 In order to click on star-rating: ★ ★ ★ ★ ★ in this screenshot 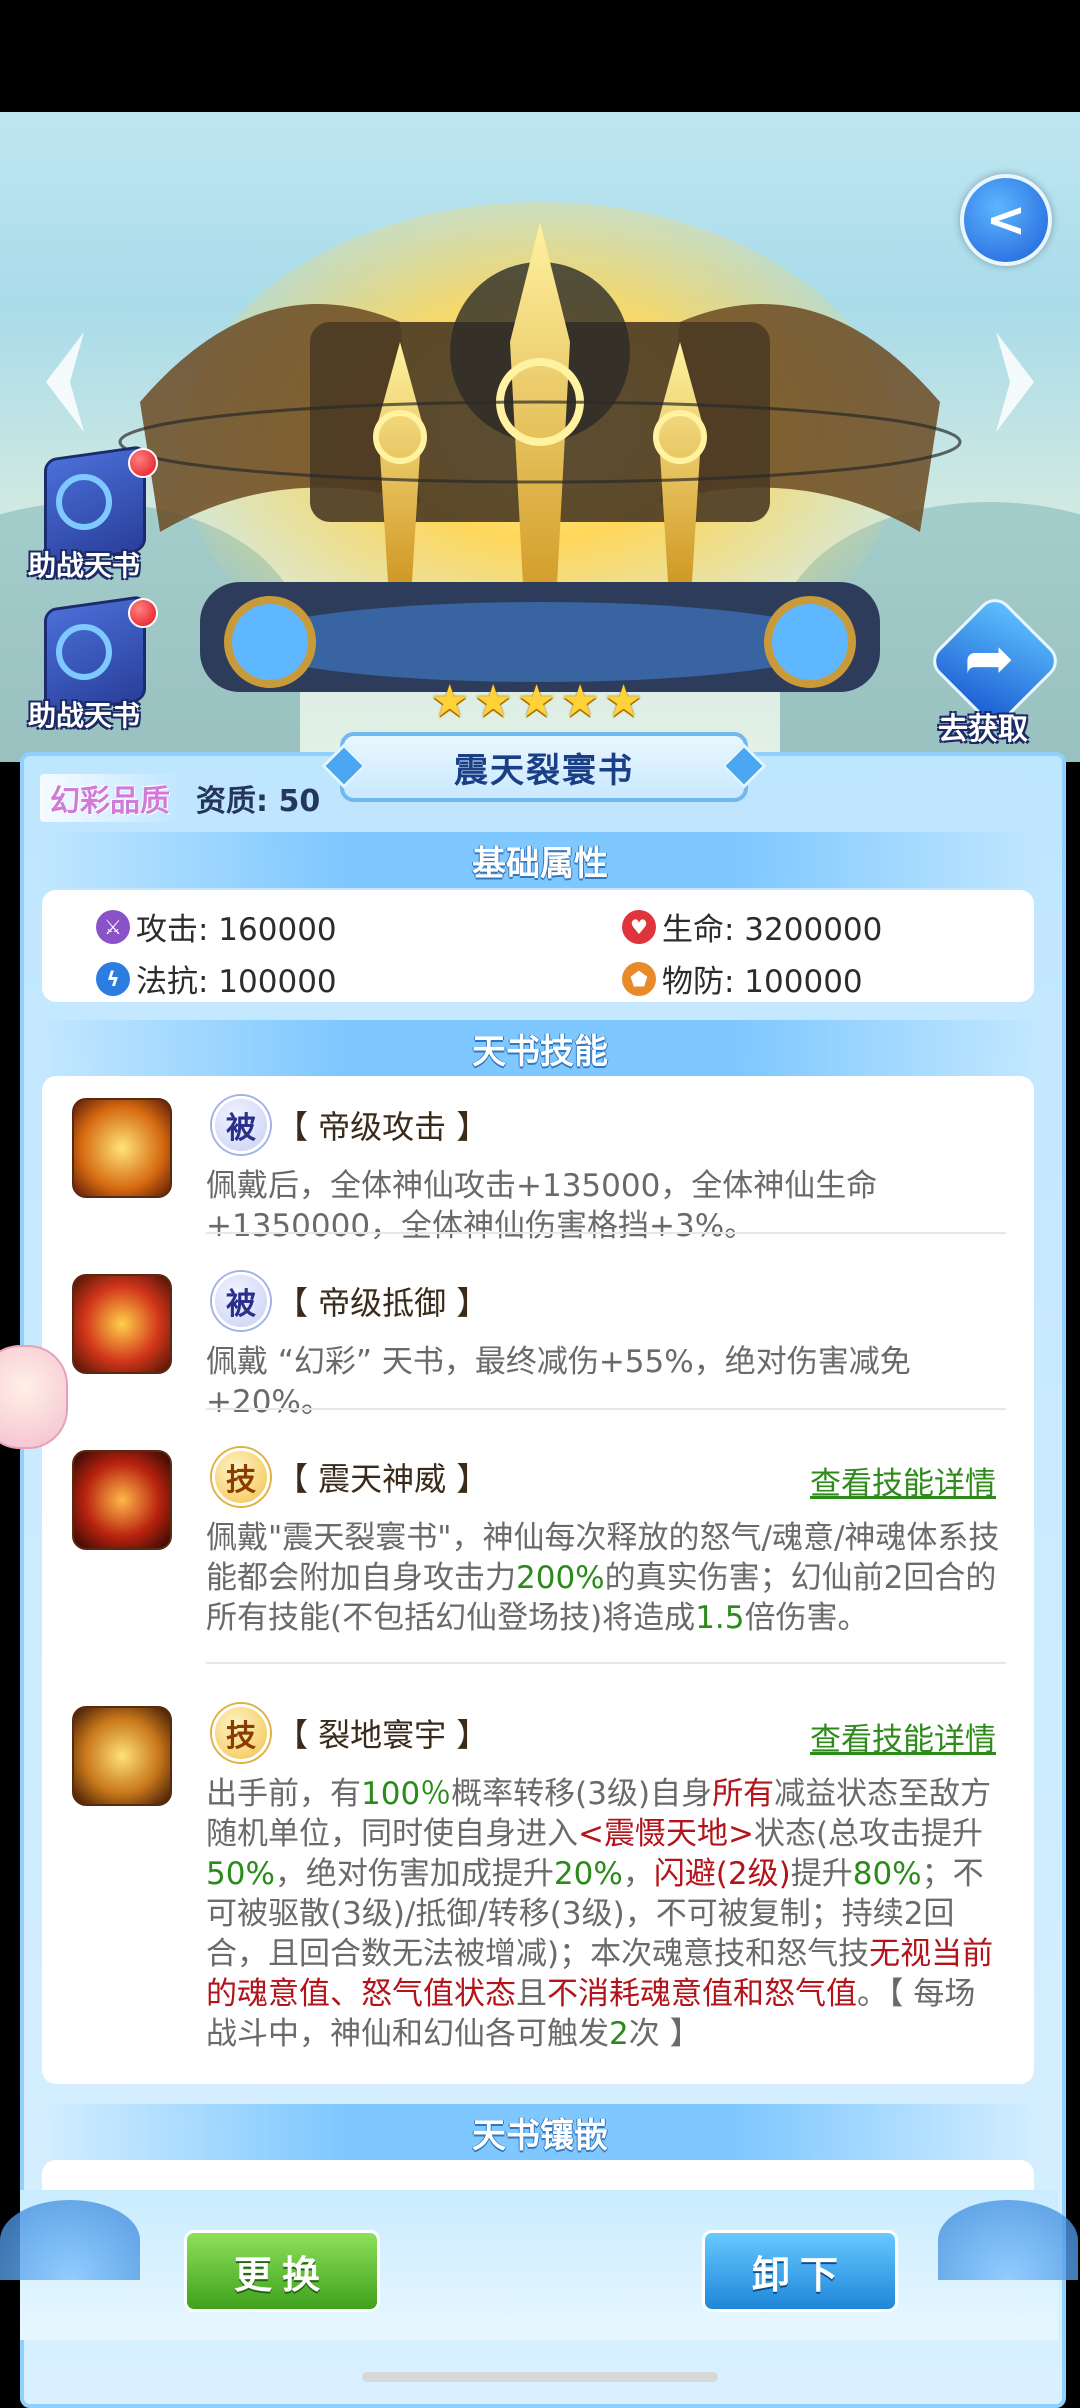, I will do `click(536, 702)`.